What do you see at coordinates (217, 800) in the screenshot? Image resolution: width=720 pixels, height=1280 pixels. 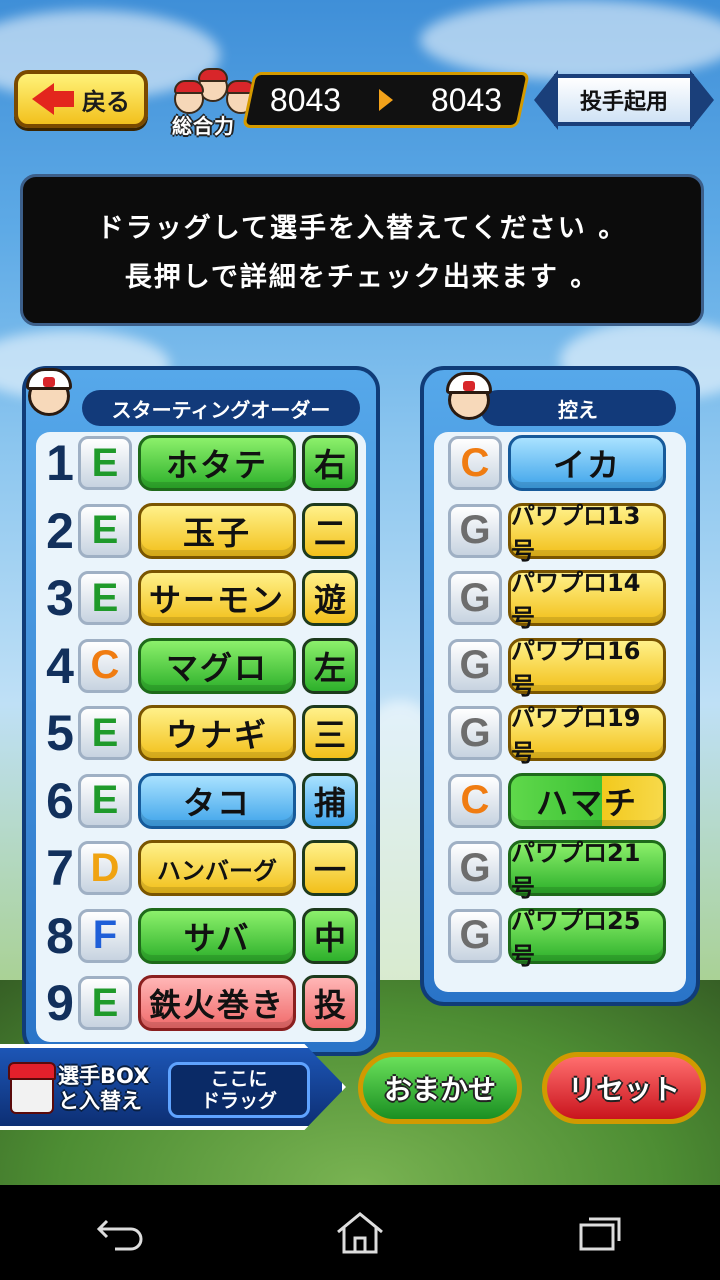 I see `player-name: タコ` at bounding box center [217, 800].